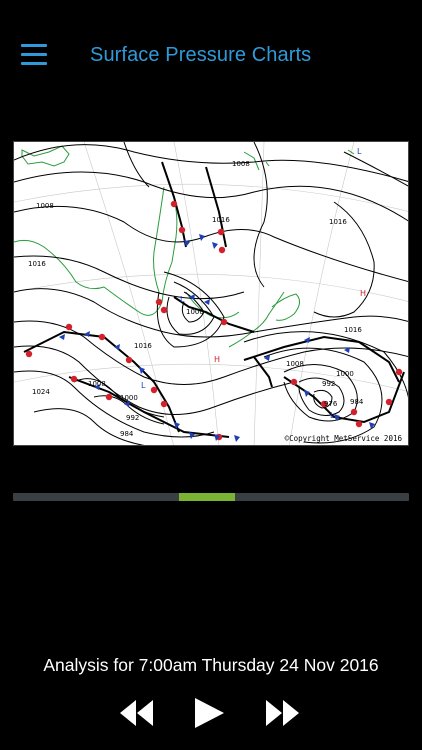  I want to click on page-title-text: Surface Pressure Charts, so click(201, 55).